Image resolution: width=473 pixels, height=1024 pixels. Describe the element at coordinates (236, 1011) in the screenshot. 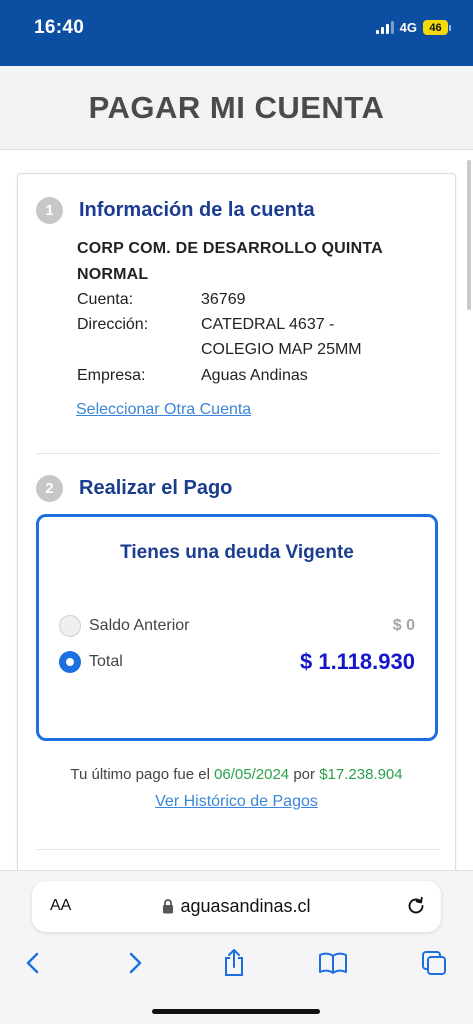

I see `home-indicator` at that location.